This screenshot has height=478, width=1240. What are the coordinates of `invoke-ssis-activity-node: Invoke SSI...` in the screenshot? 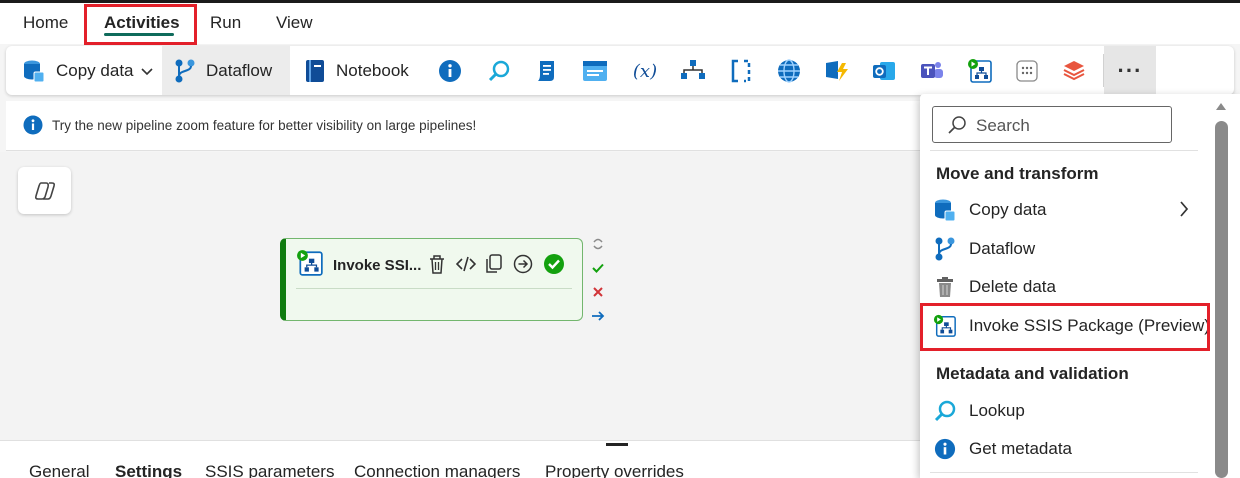 It's located at (431, 279).